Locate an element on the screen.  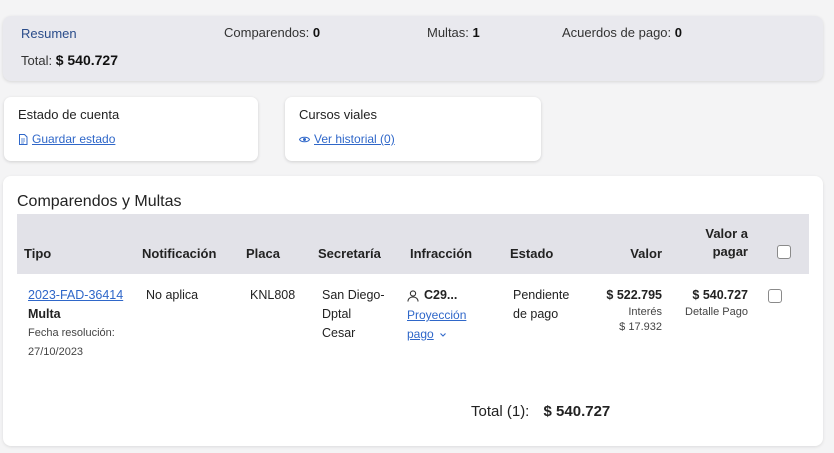
proyeccion-line1: Proyección is located at coordinates (436, 315).